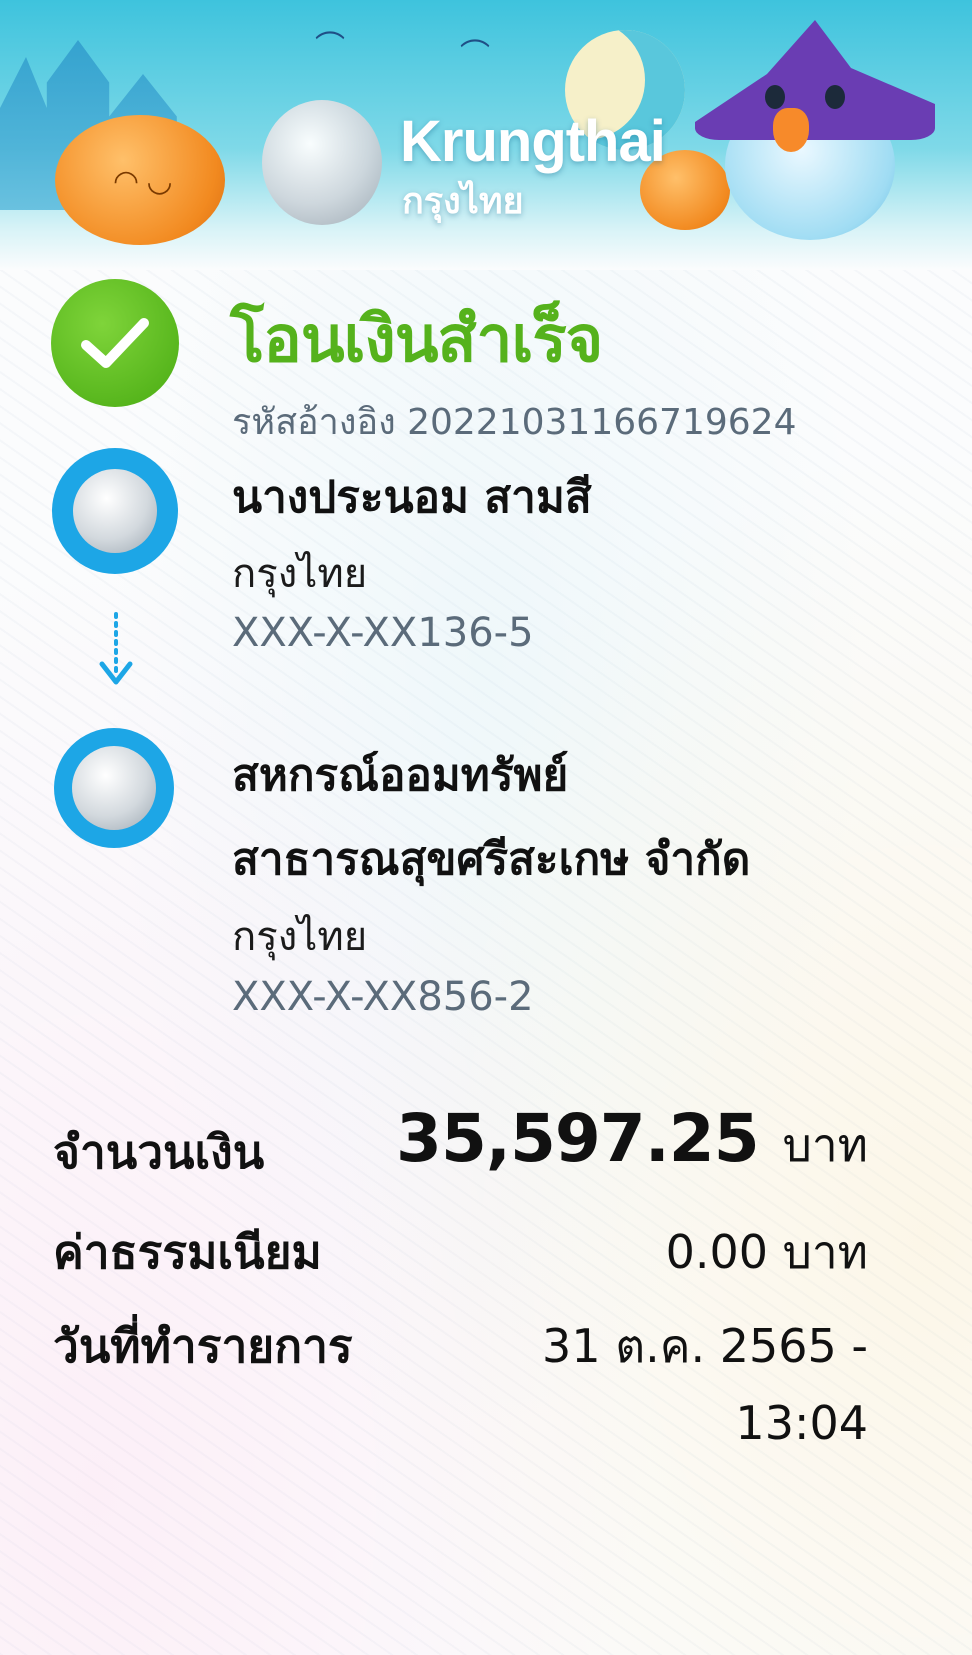 This screenshot has width=972, height=1655. I want to click on amount-value-group: 35,597.25 บาท, so click(632, 1141).